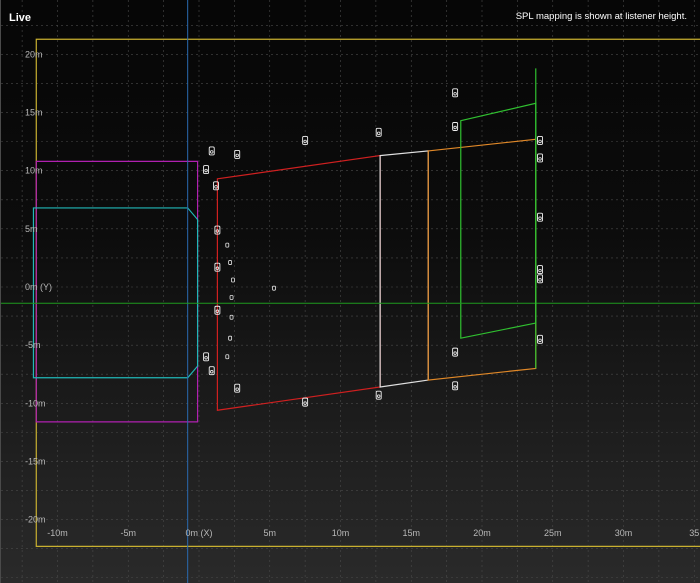 The width and height of the screenshot is (700, 583). Describe the element at coordinates (404, 269) in the screenshot. I see `zone-audience-white` at that location.